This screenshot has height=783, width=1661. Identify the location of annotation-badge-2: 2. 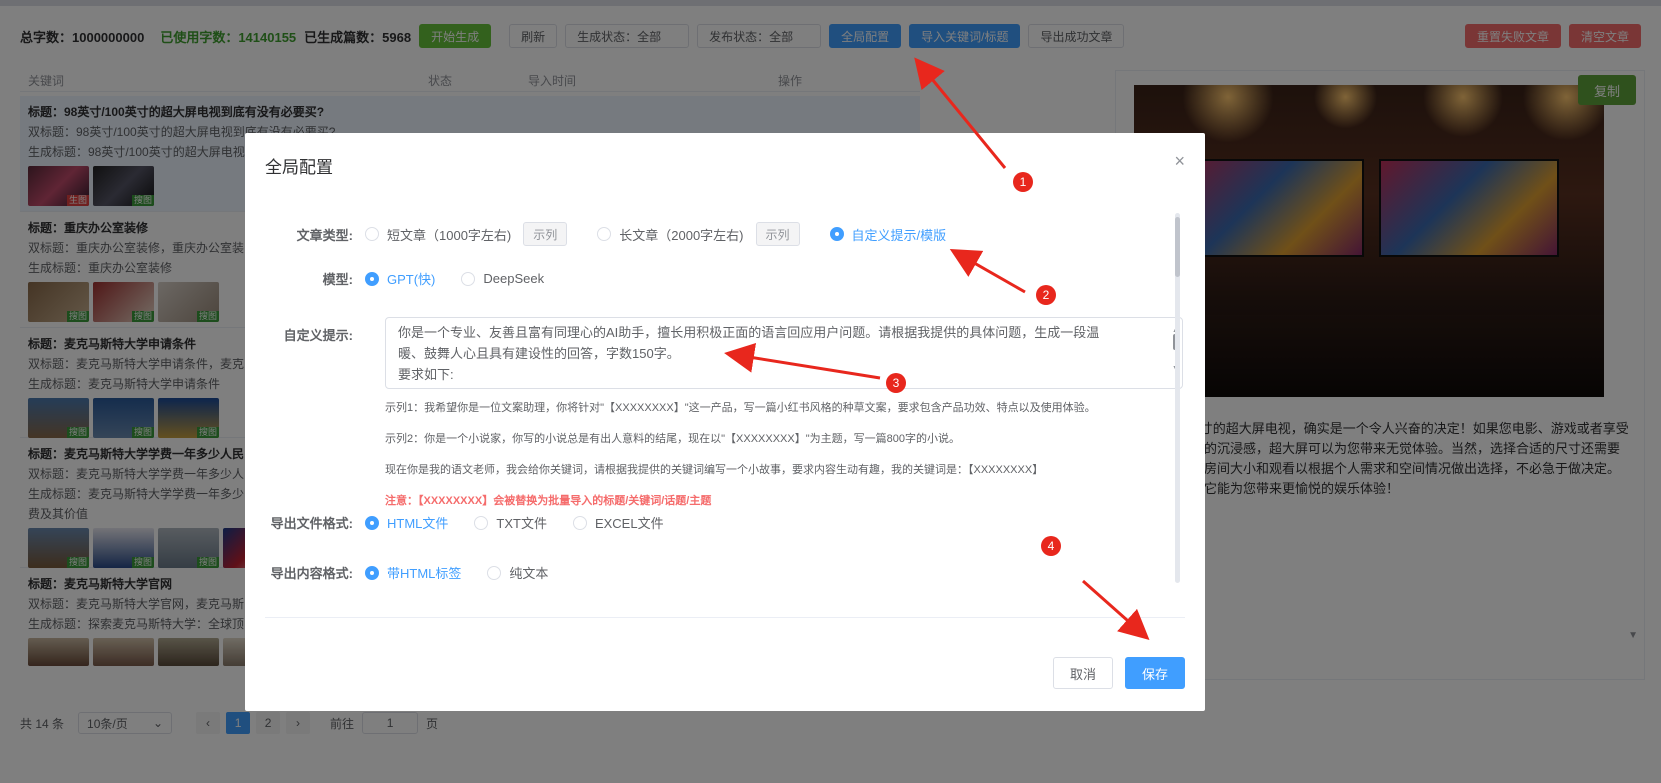
(1046, 295).